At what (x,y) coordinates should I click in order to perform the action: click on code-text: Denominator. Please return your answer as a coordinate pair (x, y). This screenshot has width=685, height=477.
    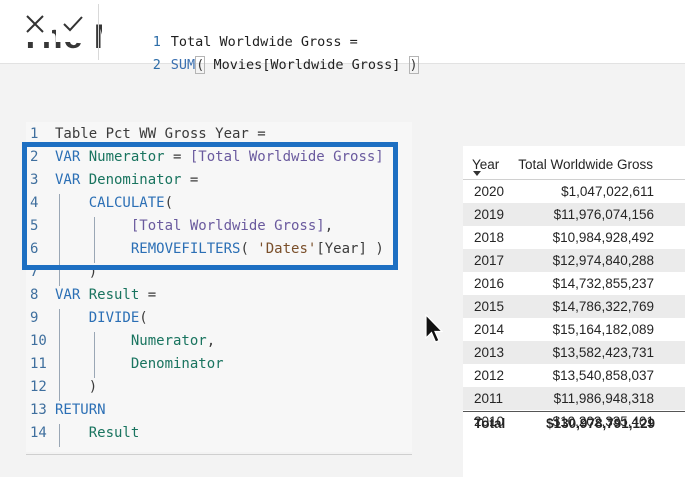
    Looking at the image, I should click on (139, 364).